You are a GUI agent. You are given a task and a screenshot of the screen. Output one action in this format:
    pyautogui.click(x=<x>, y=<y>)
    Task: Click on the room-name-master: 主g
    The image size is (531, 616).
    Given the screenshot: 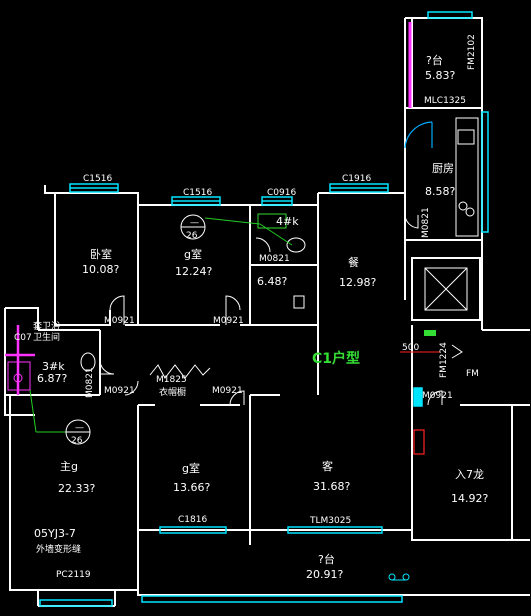 What is the action you would take?
    pyautogui.click(x=69, y=466)
    